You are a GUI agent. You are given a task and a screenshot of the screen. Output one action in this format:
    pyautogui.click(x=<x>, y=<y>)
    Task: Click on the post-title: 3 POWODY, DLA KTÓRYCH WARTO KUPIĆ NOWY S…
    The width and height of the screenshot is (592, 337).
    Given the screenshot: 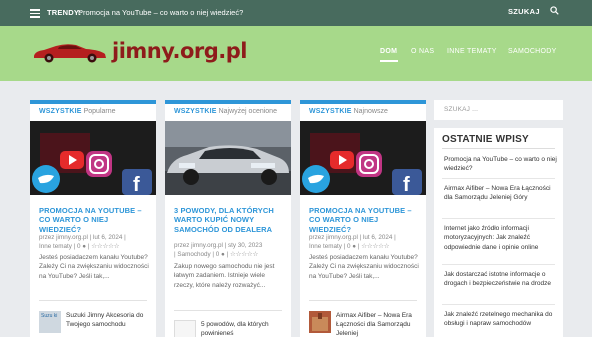 What is the action you would take?
    pyautogui.click(x=231, y=220)
    